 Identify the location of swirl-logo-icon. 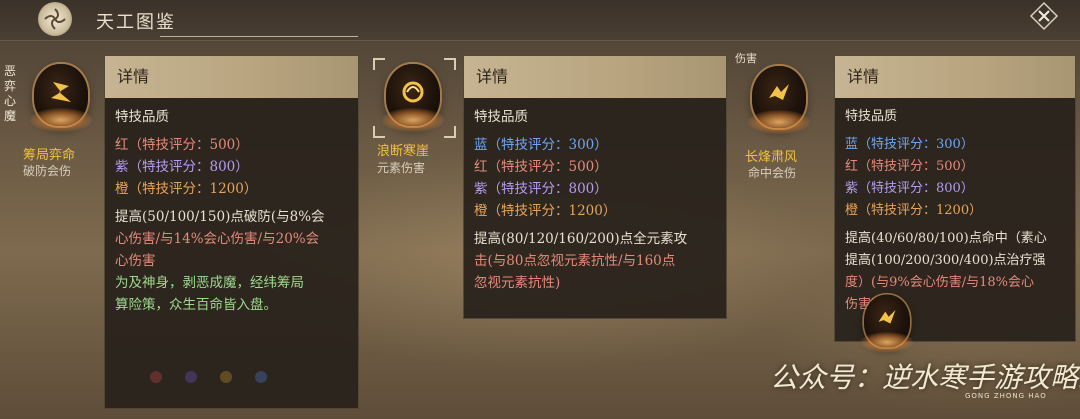
(55, 19).